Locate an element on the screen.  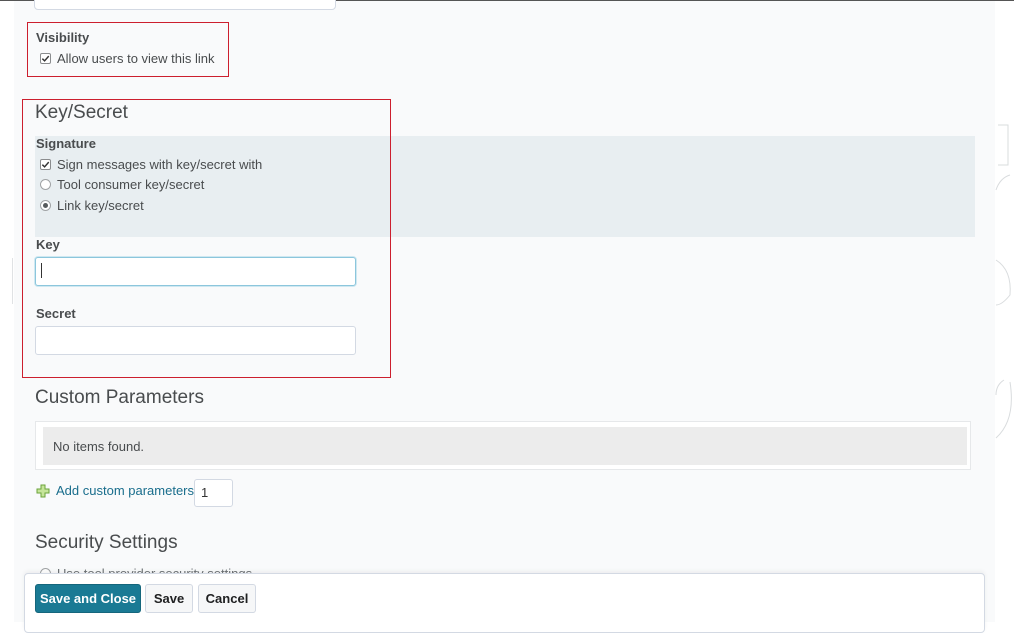
tool-consumer-label: Tool consumer key/secret is located at coordinates (131, 184).